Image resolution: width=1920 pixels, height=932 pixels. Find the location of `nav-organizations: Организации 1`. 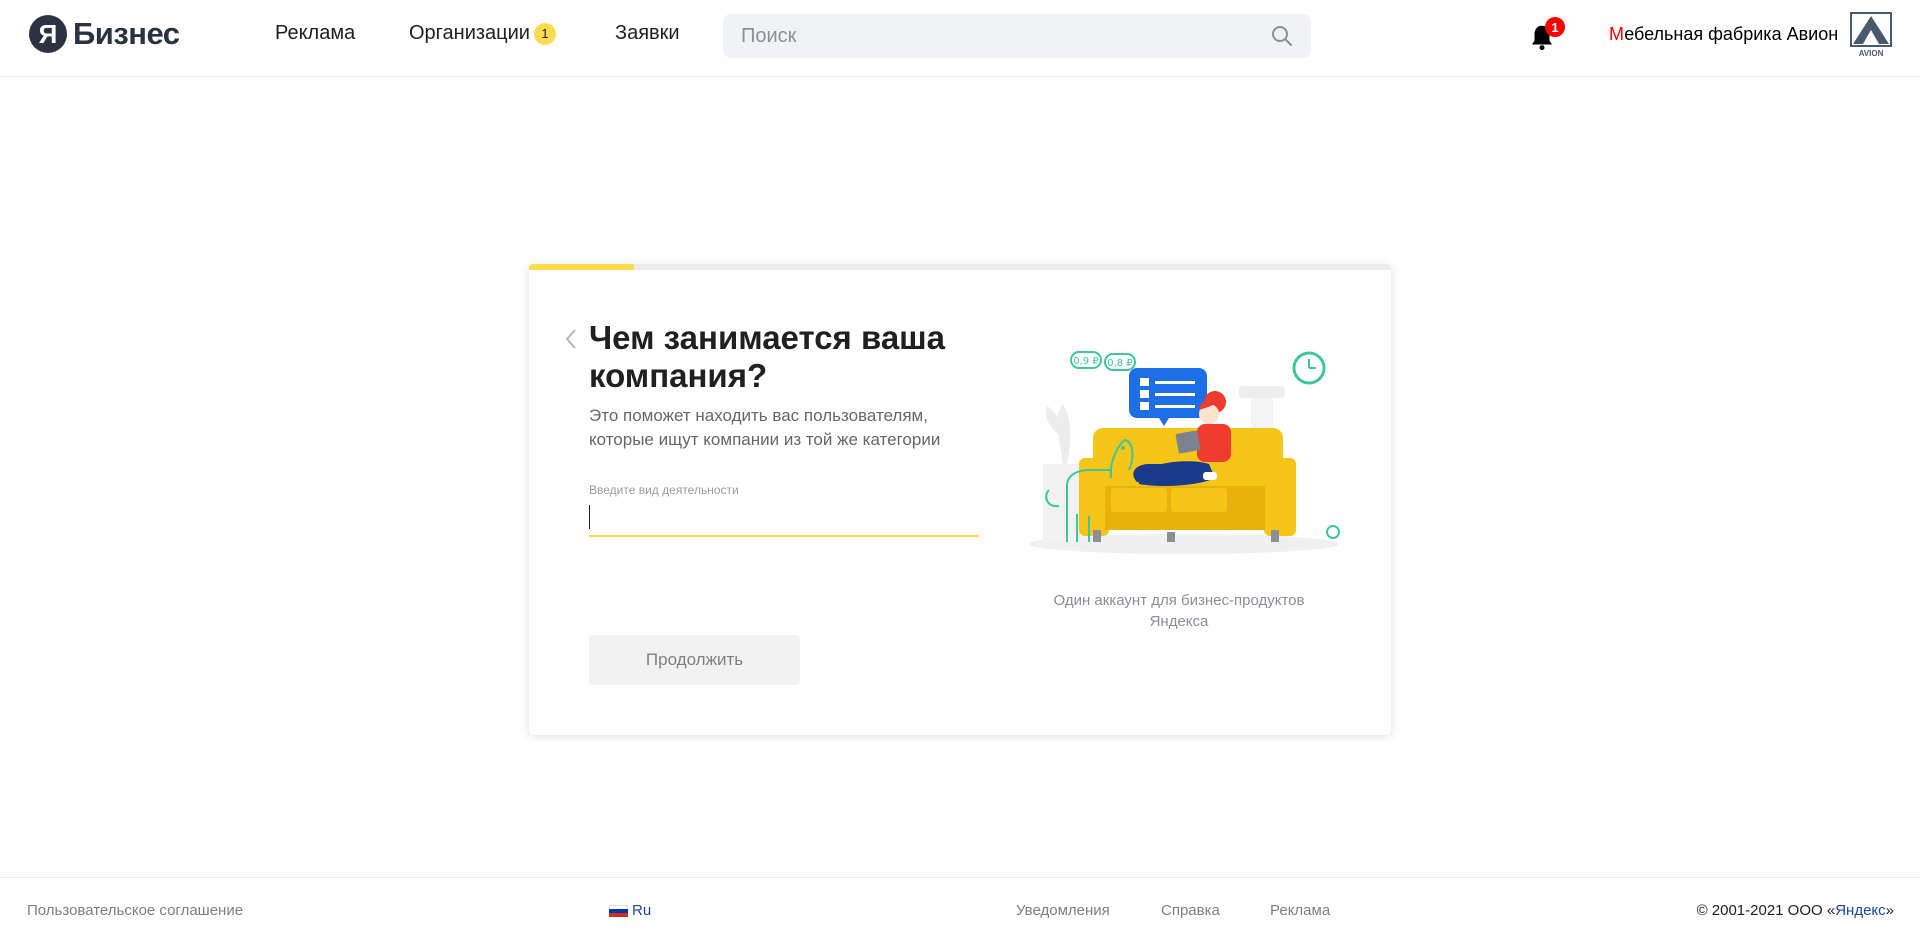

nav-organizations: Организации 1 is located at coordinates (482, 33).